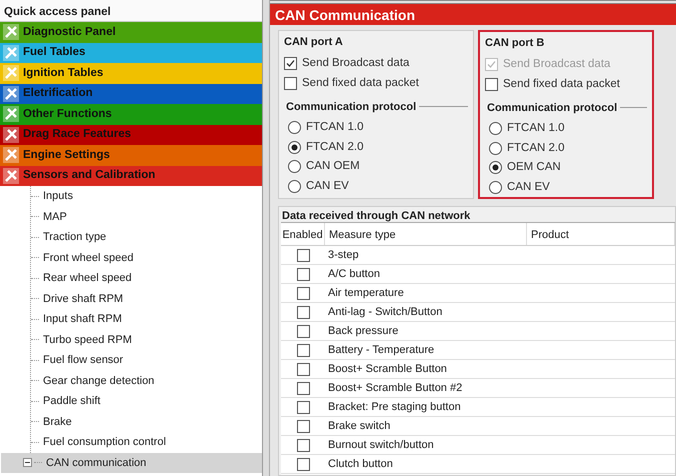 Image resolution: width=676 pixels, height=476 pixels. Describe the element at coordinates (515, 43) in the screenshot. I see `group-title: CAN port B` at that location.